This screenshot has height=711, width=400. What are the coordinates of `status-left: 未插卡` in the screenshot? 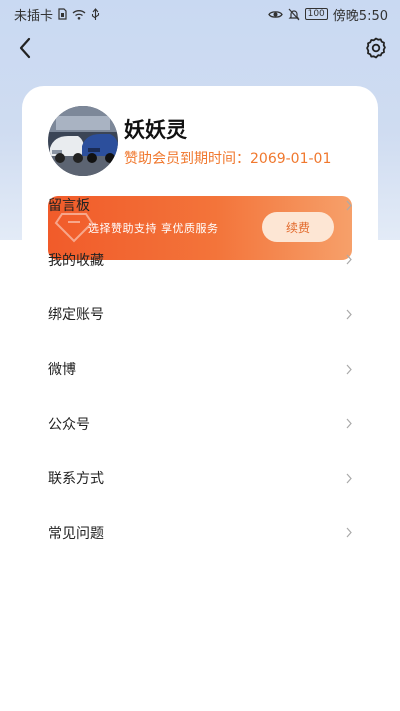 It's located at (57, 14).